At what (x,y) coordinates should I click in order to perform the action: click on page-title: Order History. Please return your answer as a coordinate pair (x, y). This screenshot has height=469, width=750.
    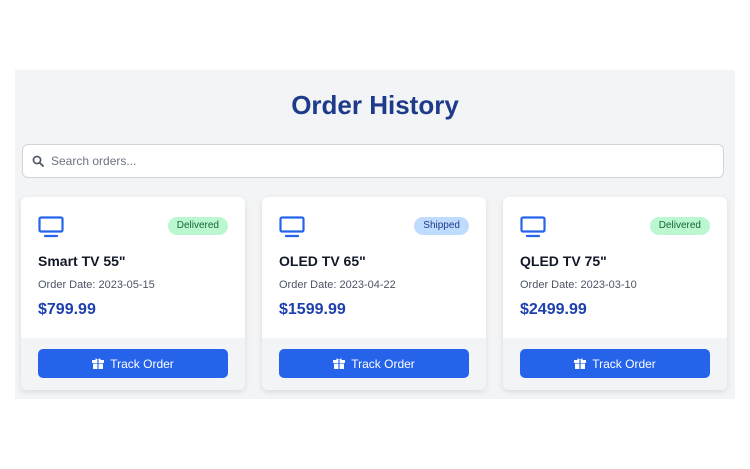
    Looking at the image, I should click on (375, 105).